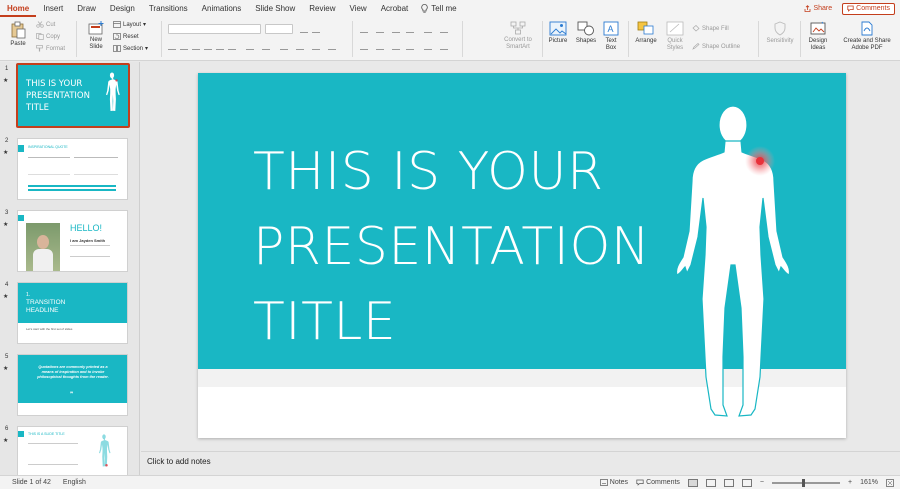 The height and width of the screenshot is (489, 900). What do you see at coordinates (232, 46) in the screenshot?
I see `superscript-icon` at bounding box center [232, 46].